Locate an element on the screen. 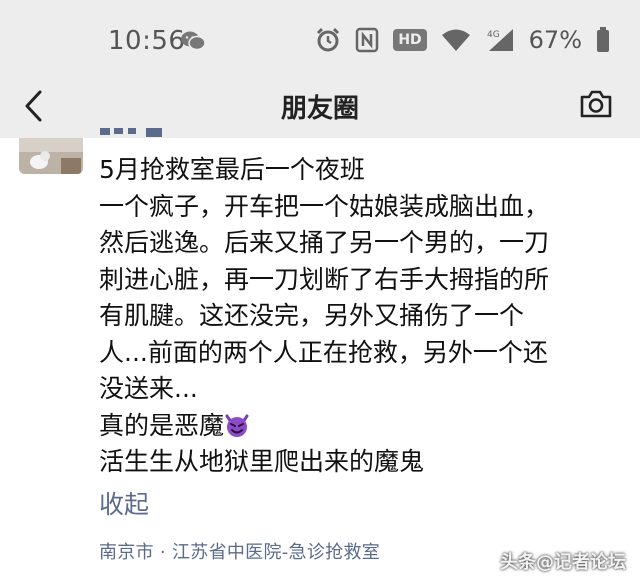  location-link: 南京市 · 江苏省中医院-急诊抢救室 is located at coordinates (239, 551).